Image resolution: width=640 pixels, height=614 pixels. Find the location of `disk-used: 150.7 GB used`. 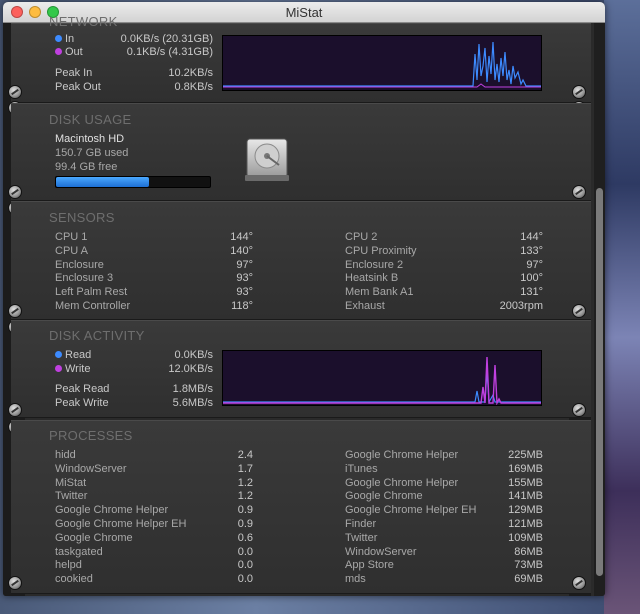

disk-used: 150.7 GB used is located at coordinates (92, 153).